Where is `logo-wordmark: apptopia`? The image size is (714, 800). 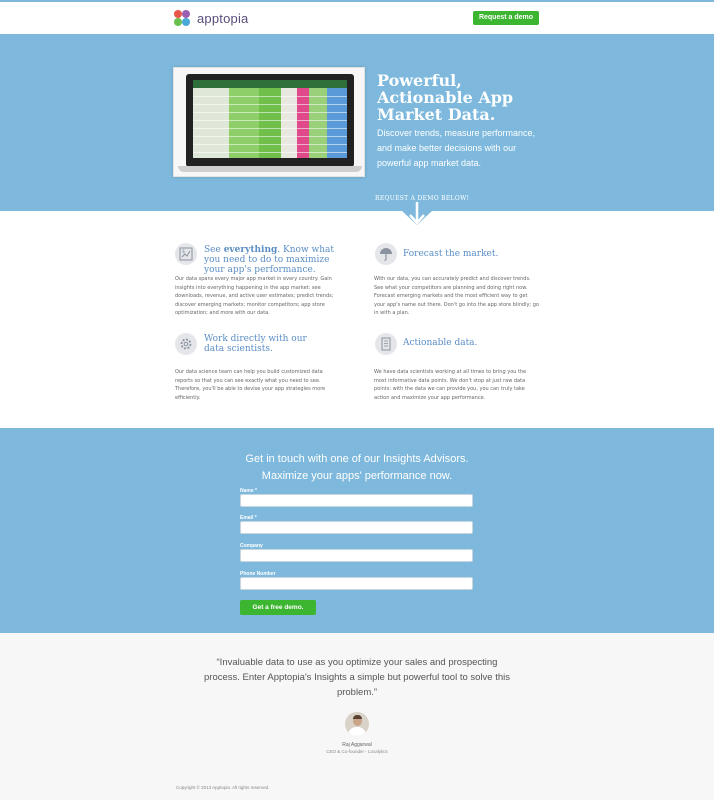 logo-wordmark: apptopia is located at coordinates (223, 18).